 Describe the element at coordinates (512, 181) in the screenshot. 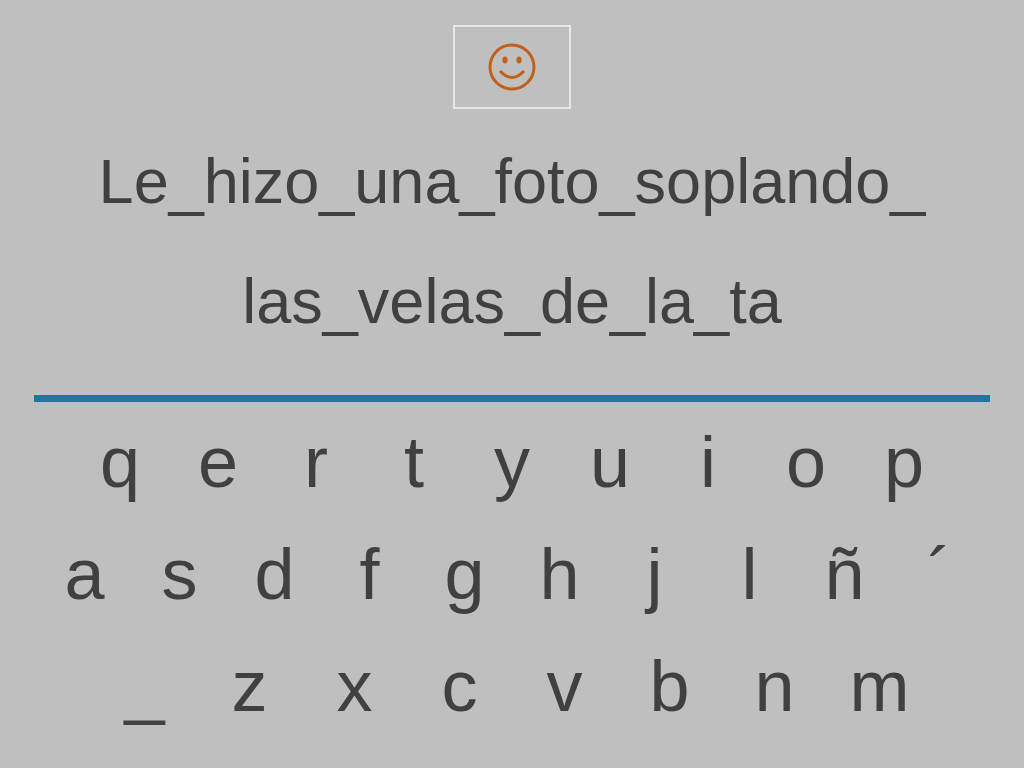

I see `sentence-line: Le_hizo_una_foto_soplando_` at that location.